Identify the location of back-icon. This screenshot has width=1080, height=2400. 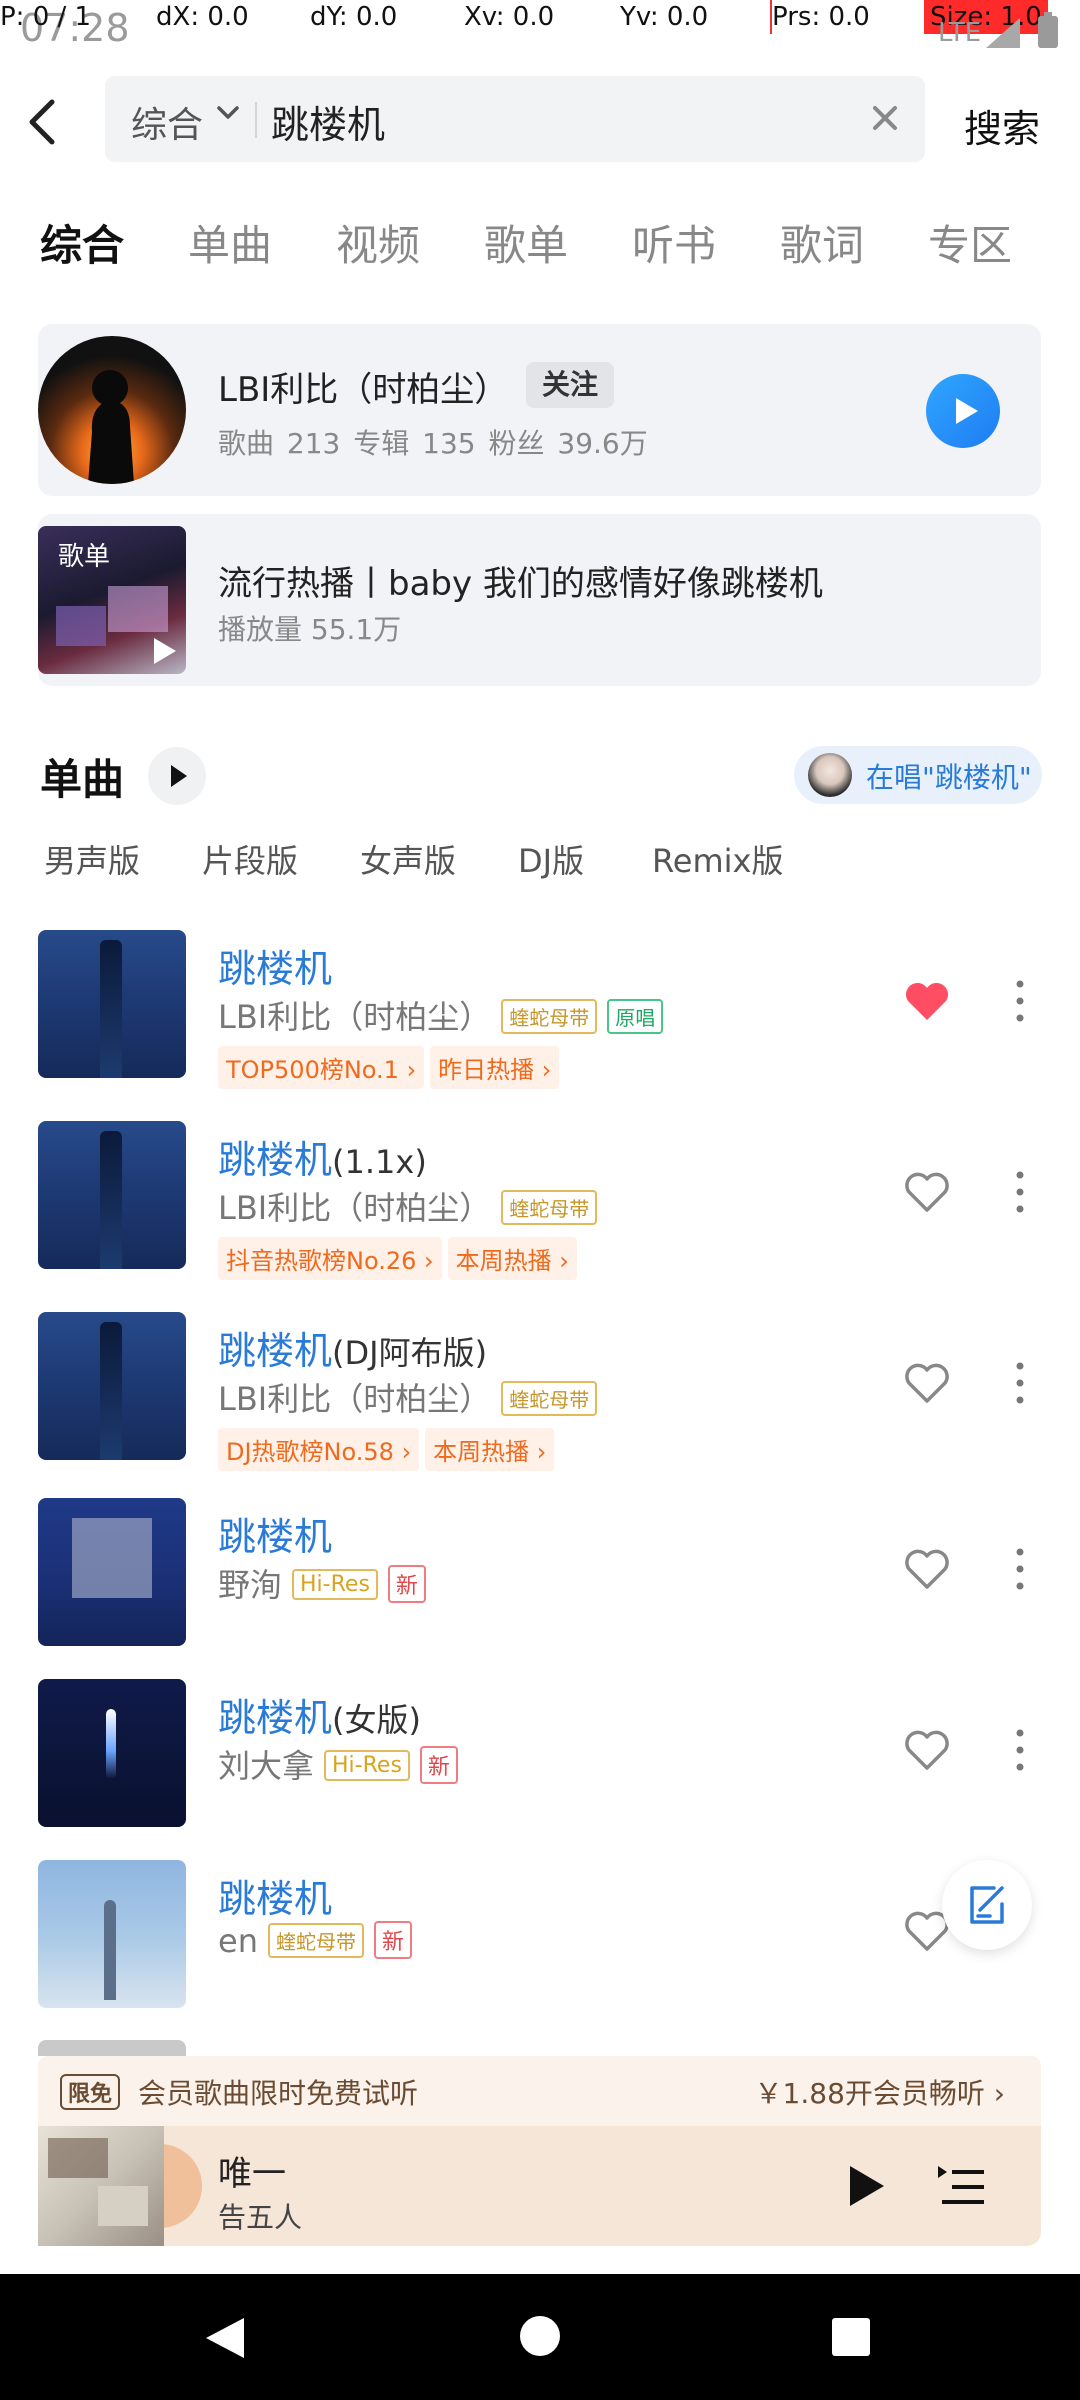
(44, 122).